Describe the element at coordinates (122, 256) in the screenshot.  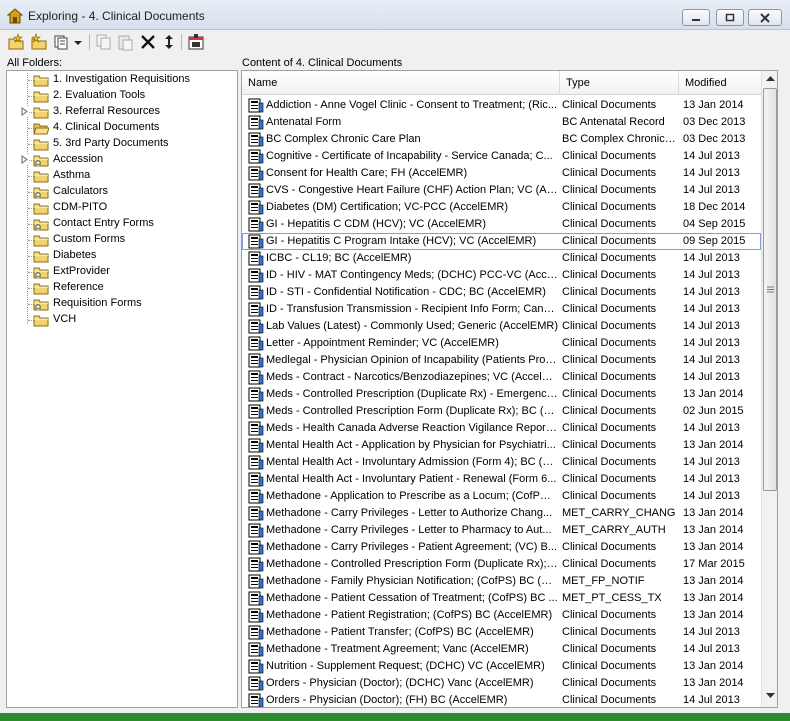
I see `tree-item: Diabetes` at that location.